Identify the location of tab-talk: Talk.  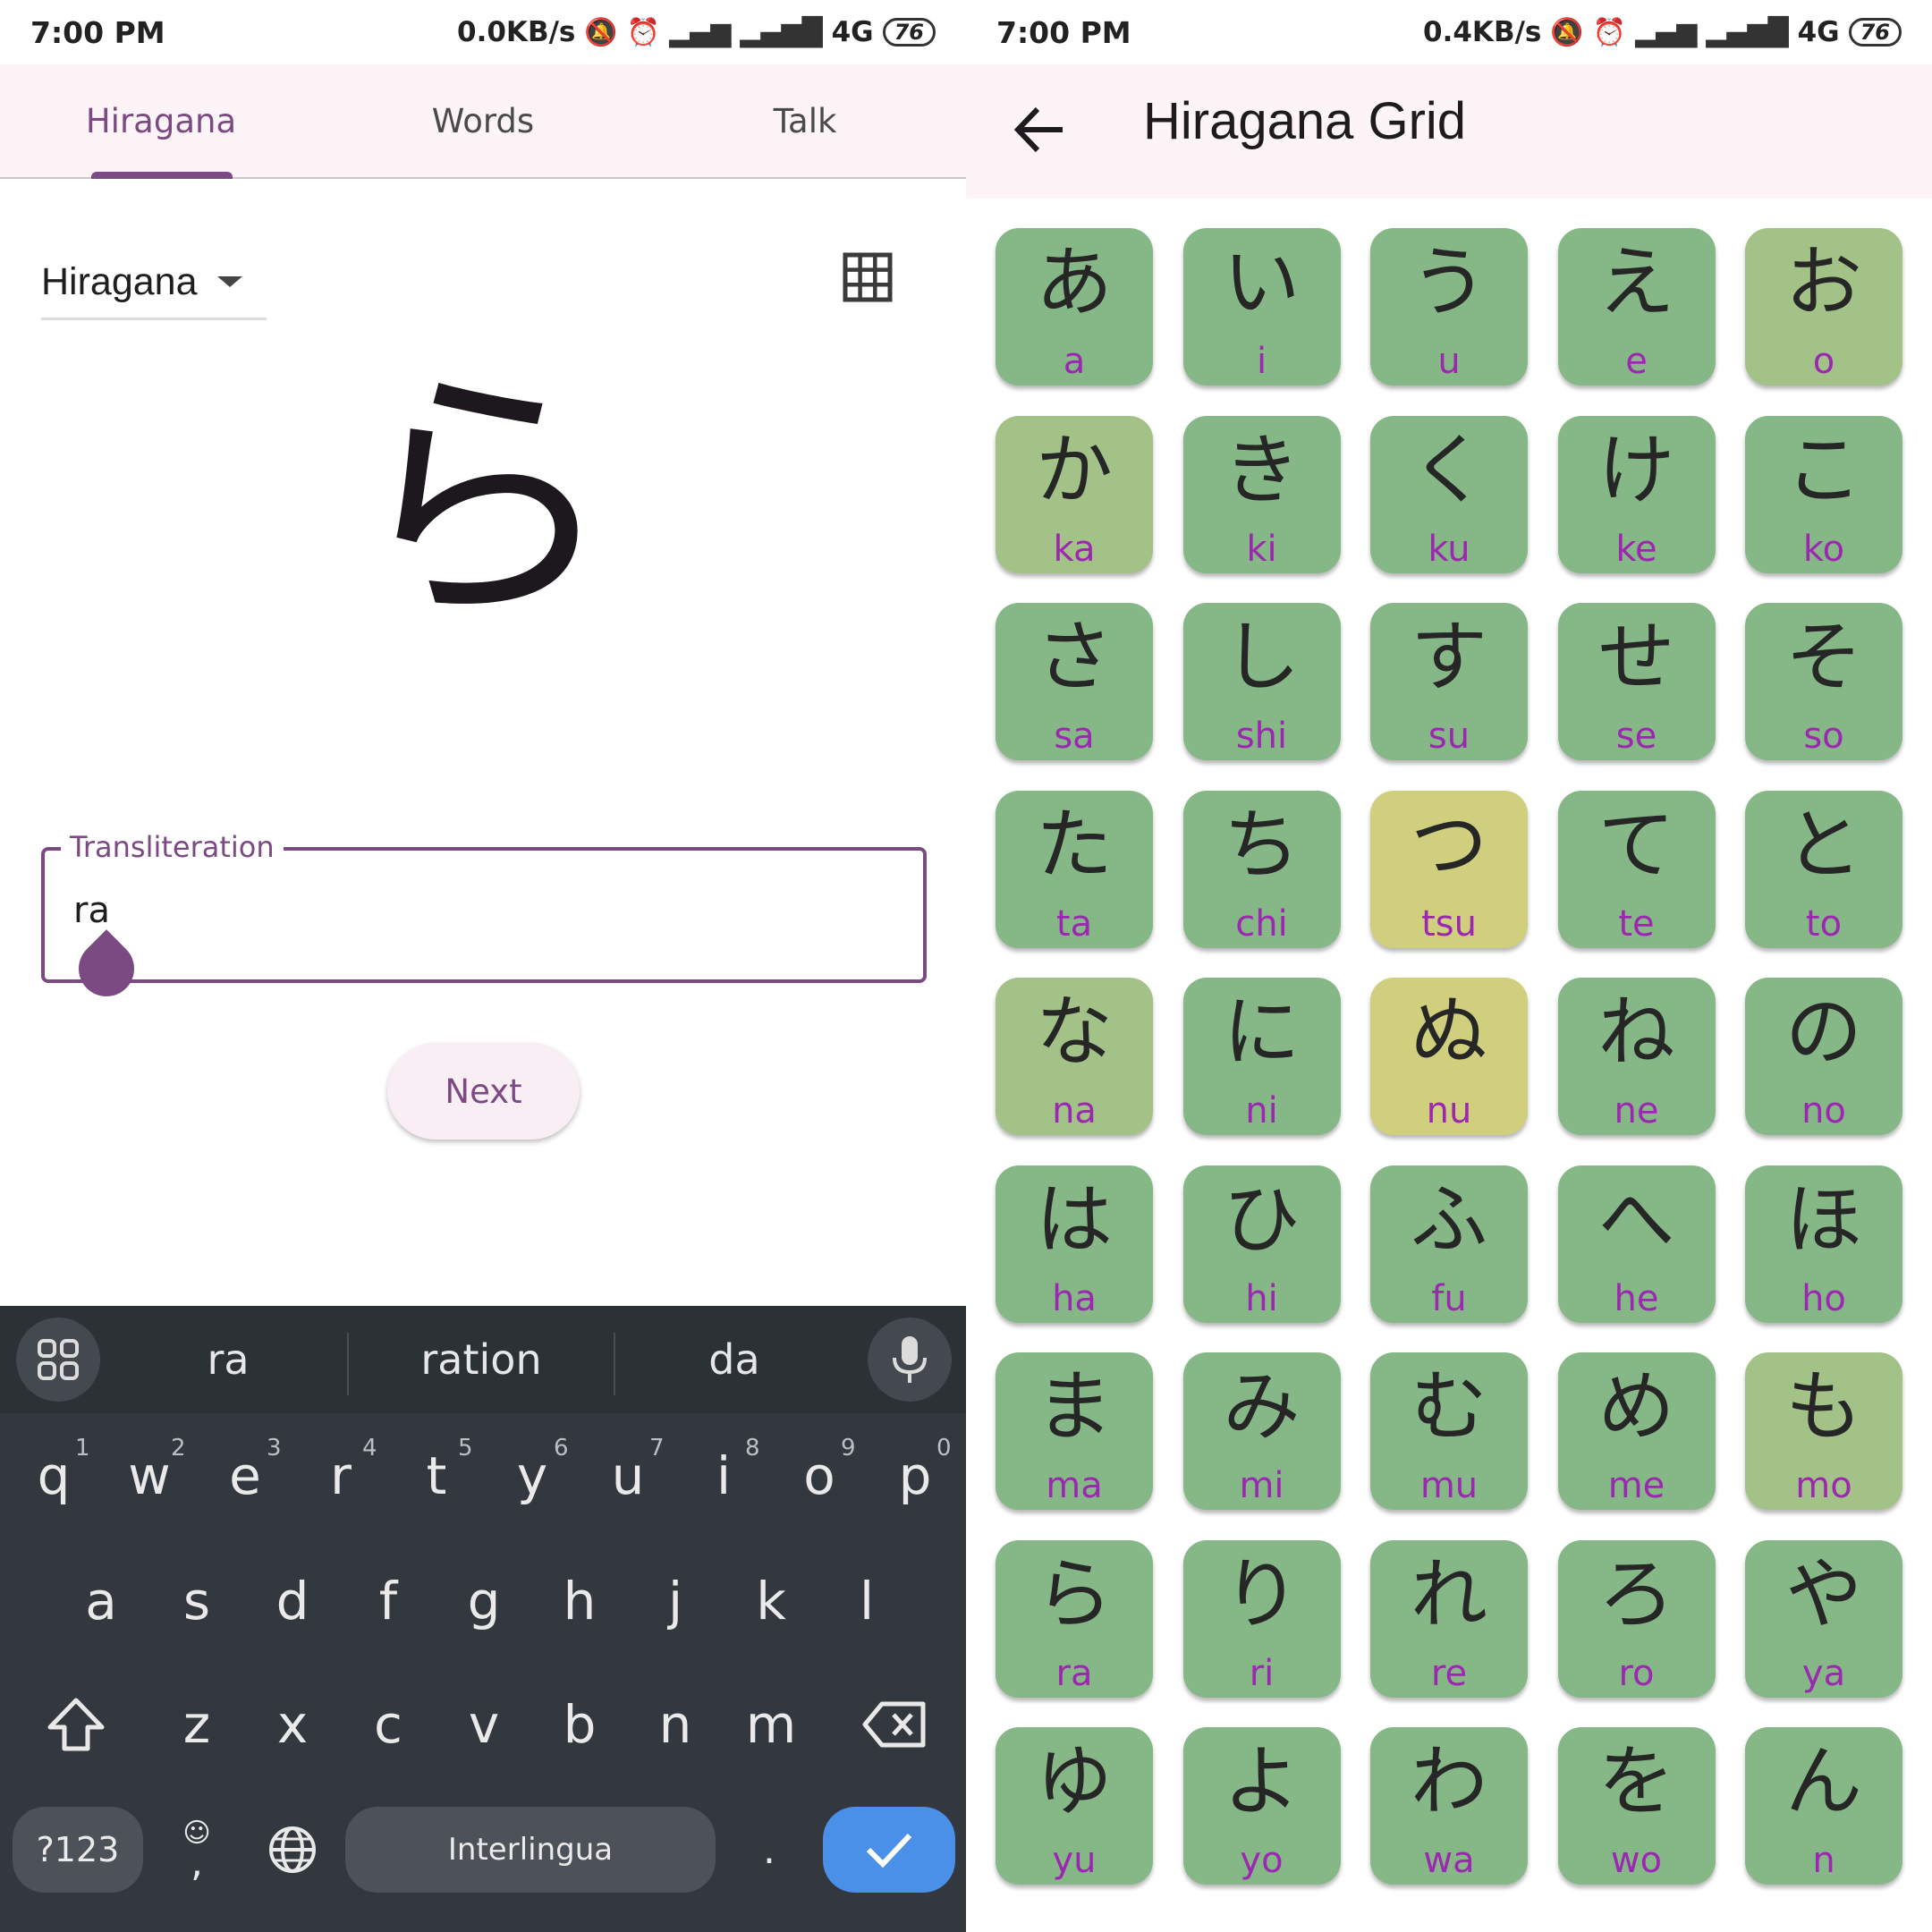
(805, 120).